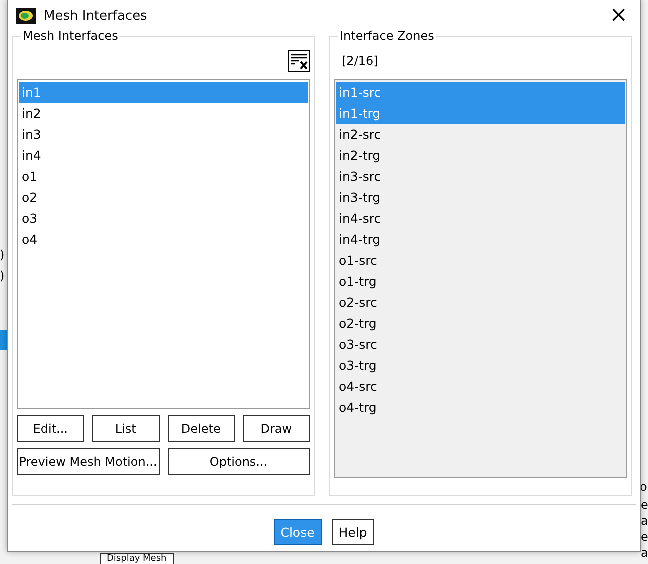 The image size is (648, 564). Describe the element at coordinates (359, 61) in the screenshot. I see `selection-count: [2/16]` at that location.